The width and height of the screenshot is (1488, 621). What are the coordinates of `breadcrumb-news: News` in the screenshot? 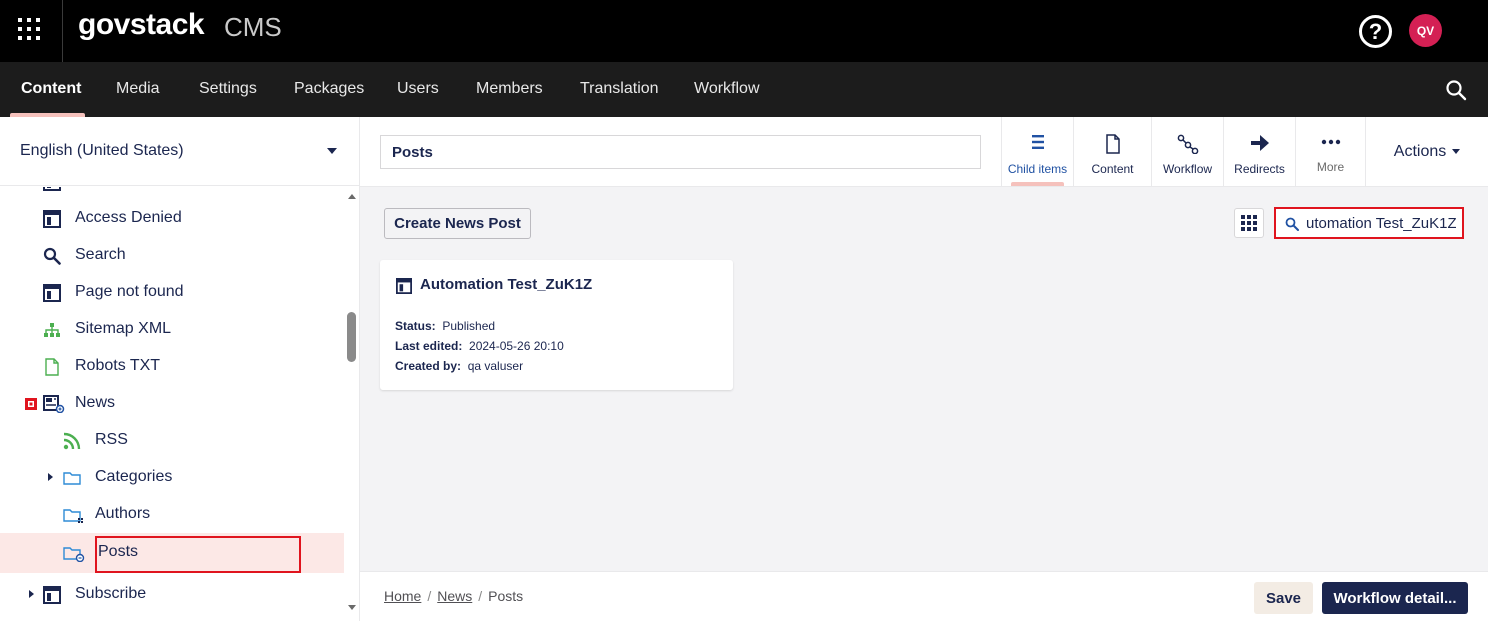 It's located at (454, 596).